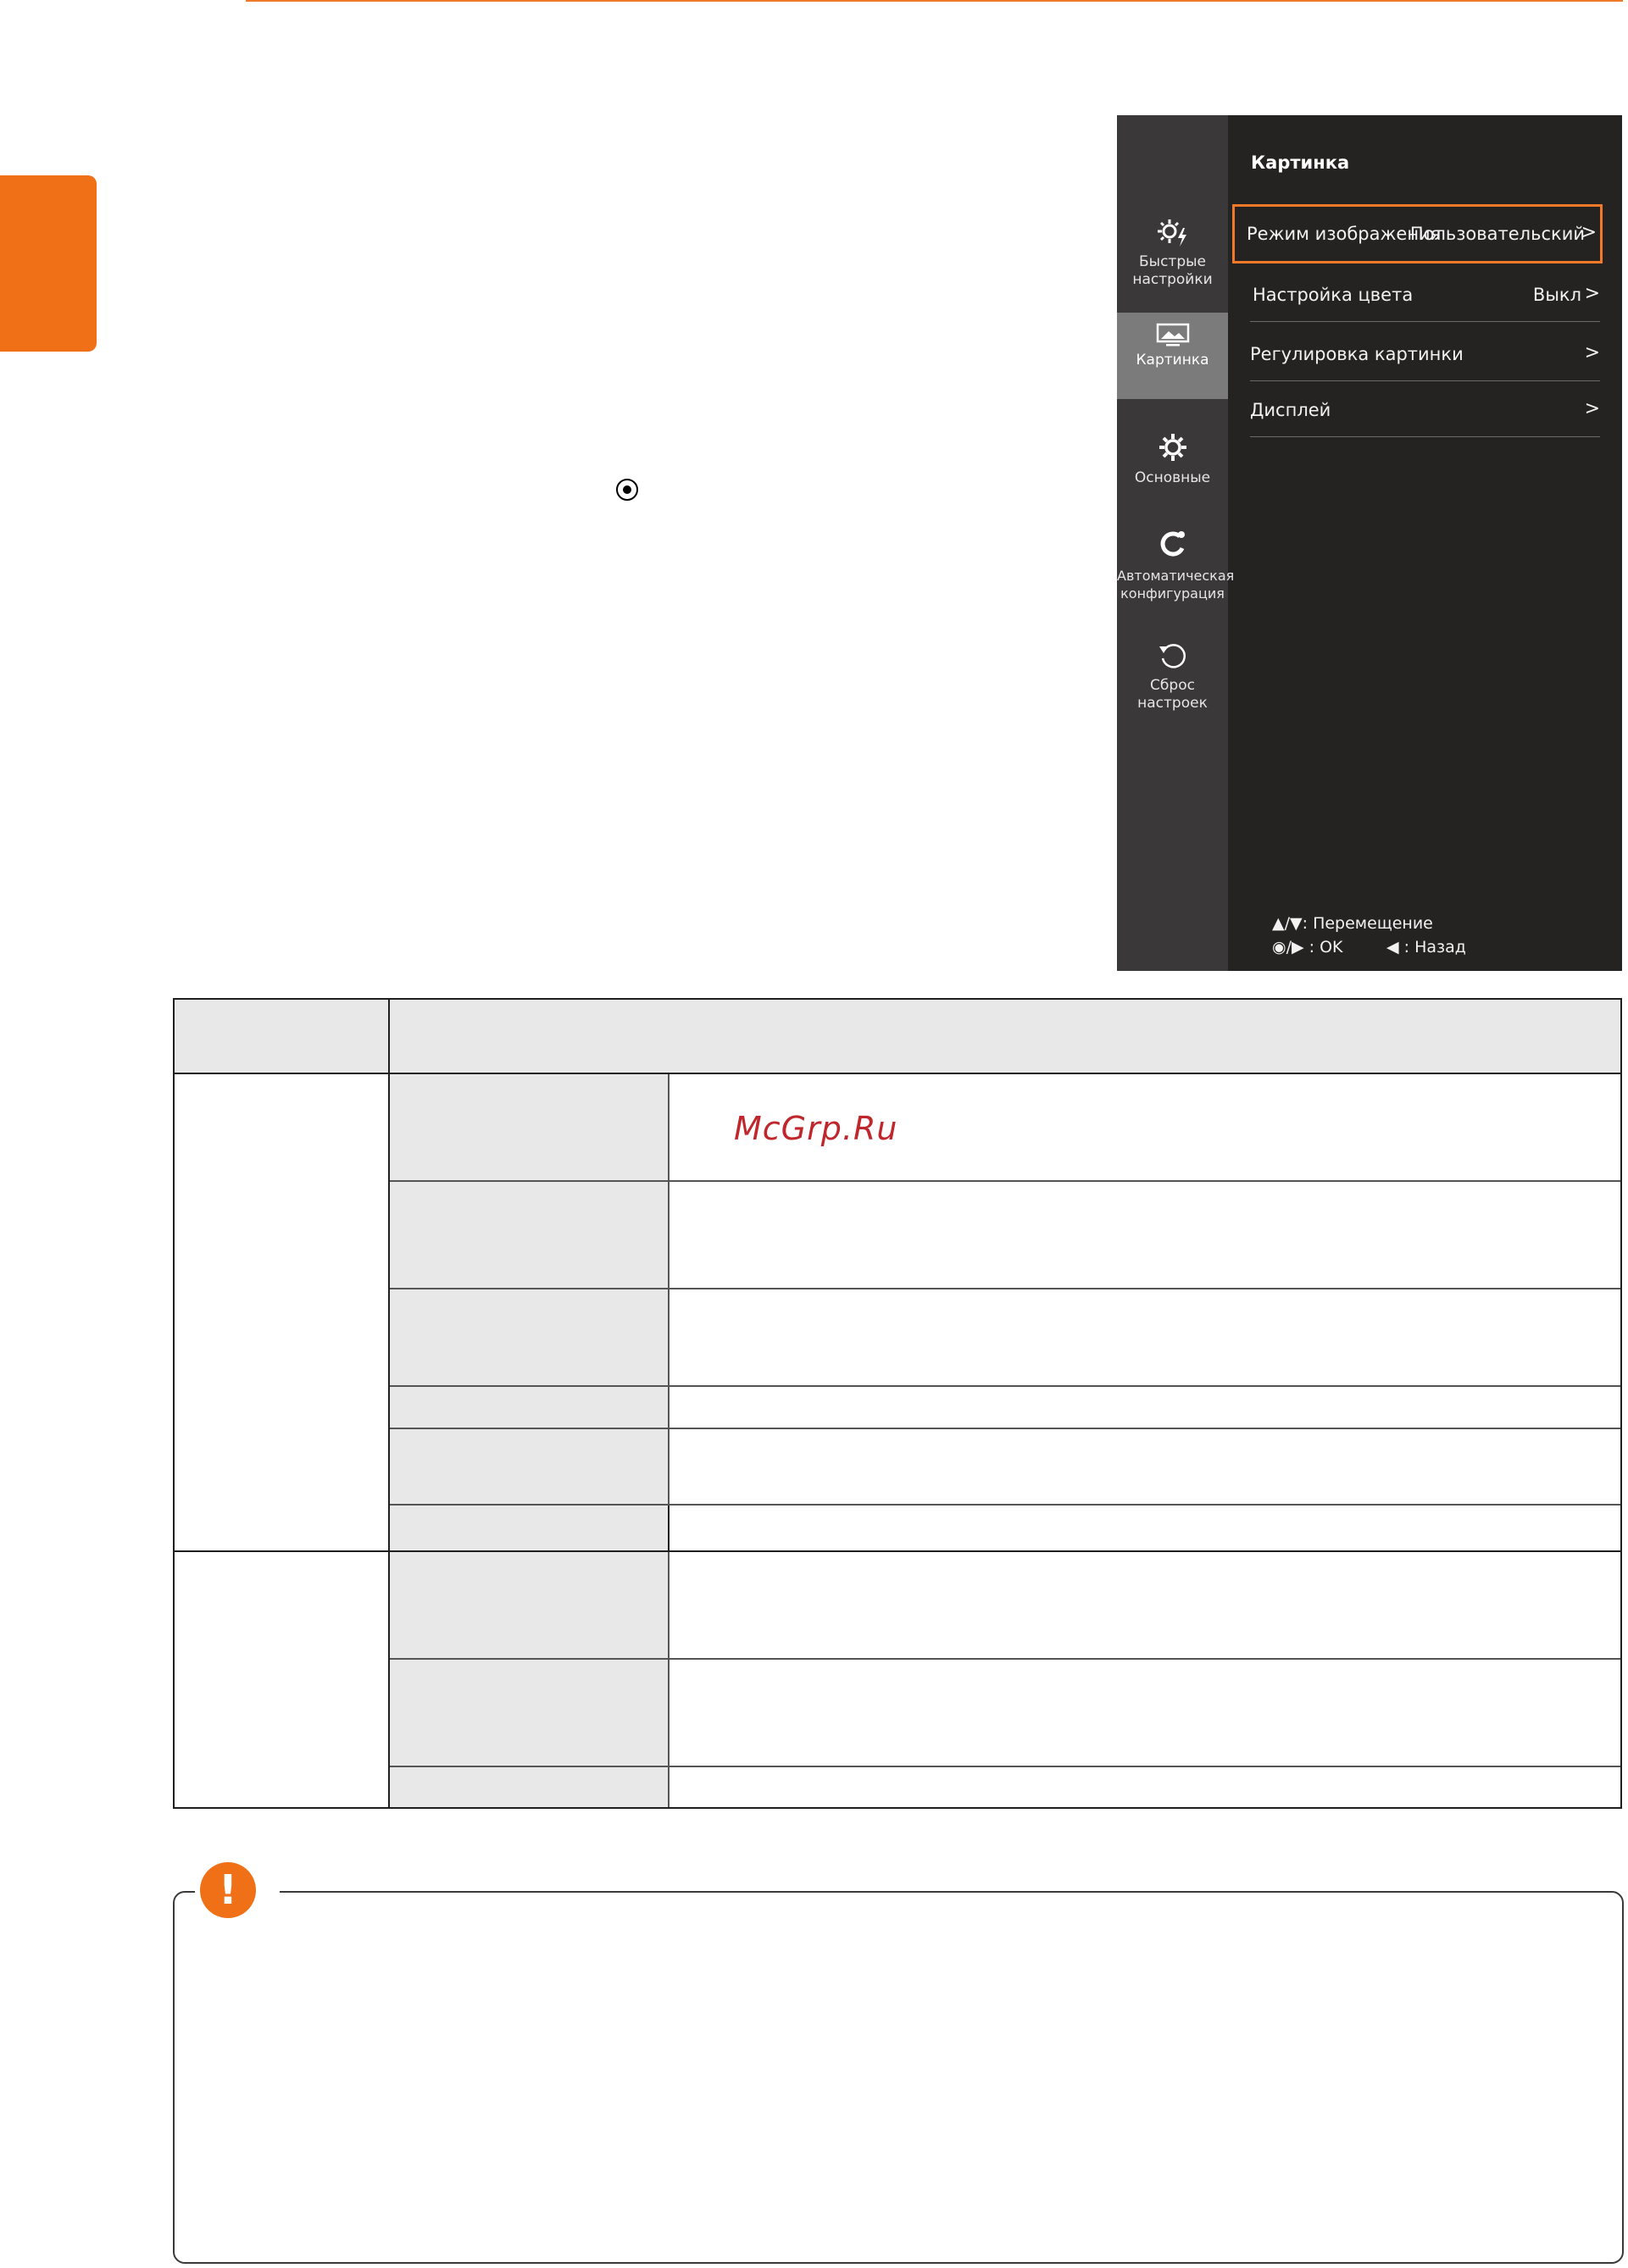 This screenshot has height=2268, width=1628. I want to click on table-header, so click(897, 1037).